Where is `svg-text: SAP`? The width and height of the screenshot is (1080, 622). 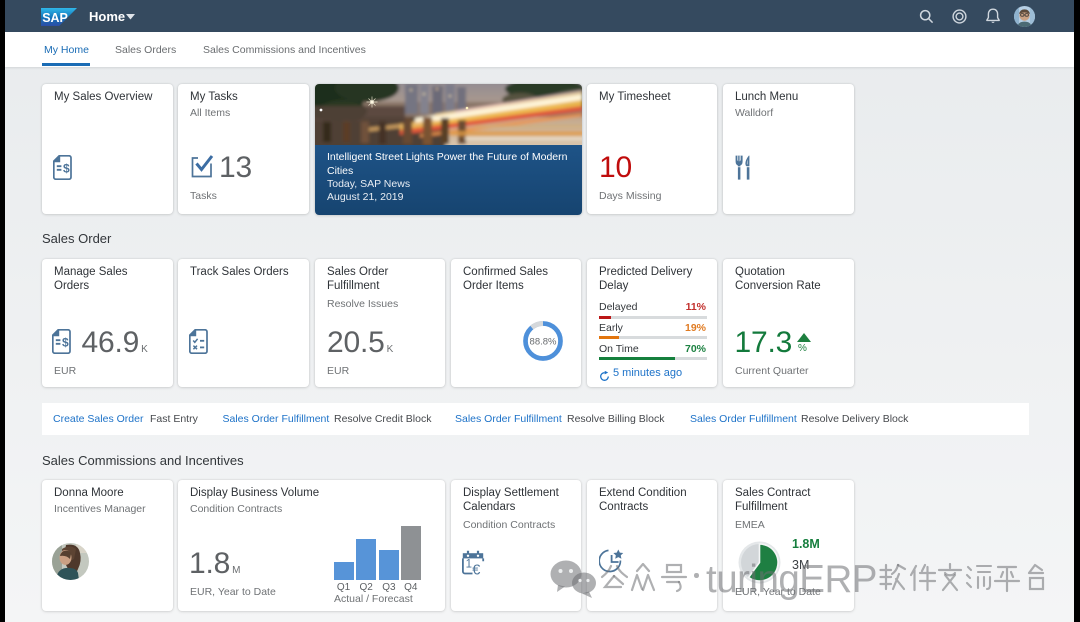 svg-text: SAP is located at coordinates (55, 18).